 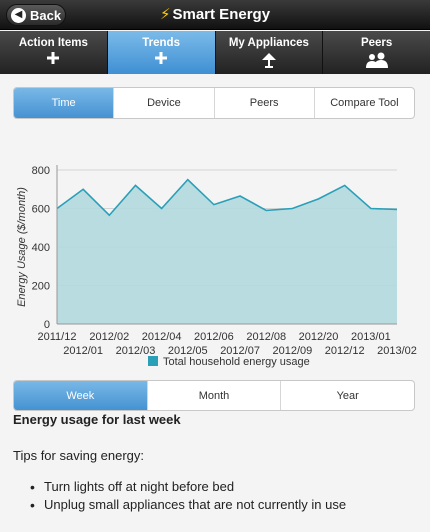 I want to click on x-tick-label: 2011/12, so click(x=57, y=337).